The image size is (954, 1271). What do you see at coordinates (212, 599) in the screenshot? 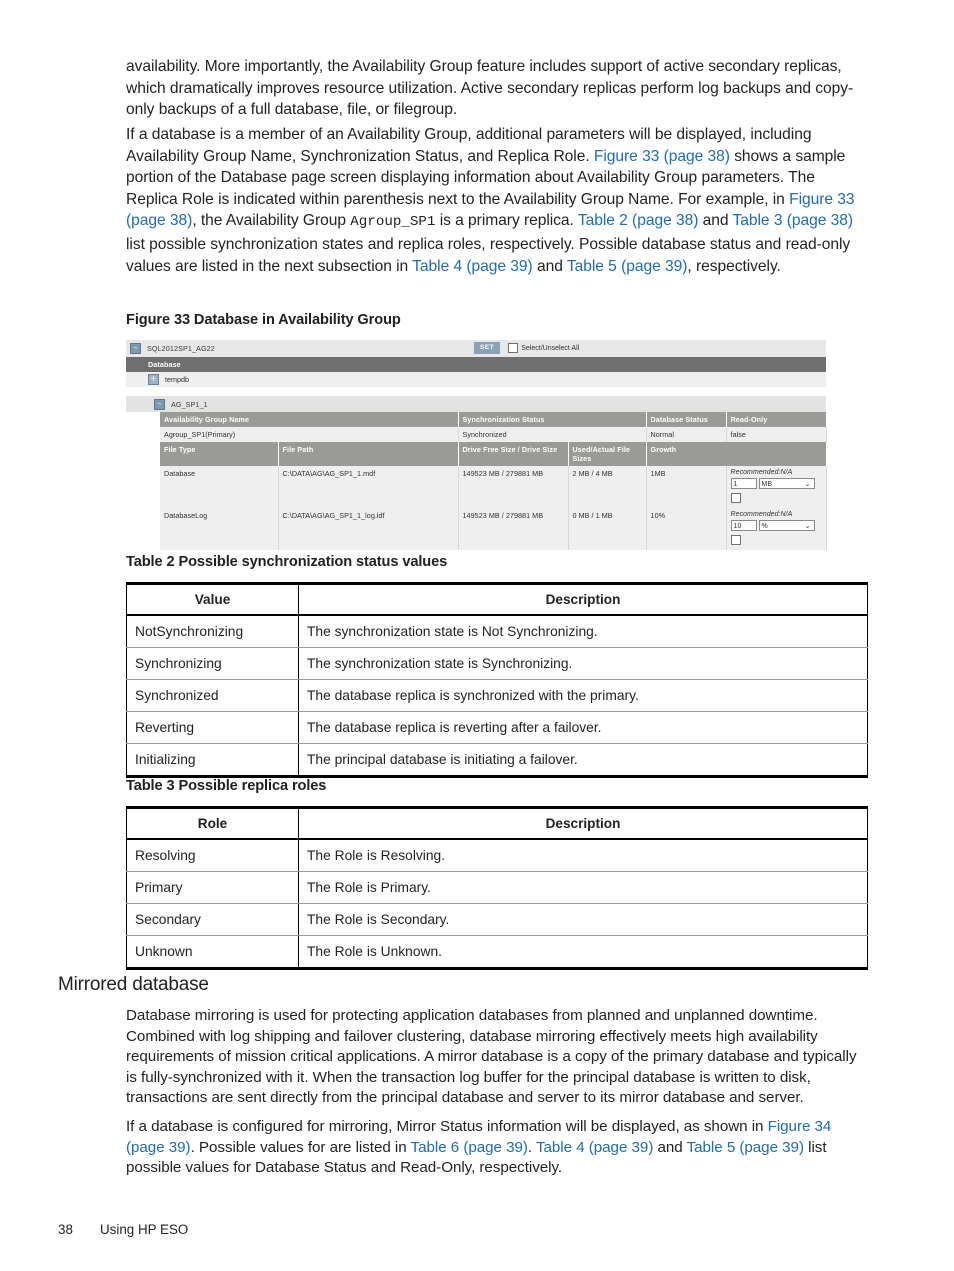
I see `table-2-col-value: Value` at bounding box center [212, 599].